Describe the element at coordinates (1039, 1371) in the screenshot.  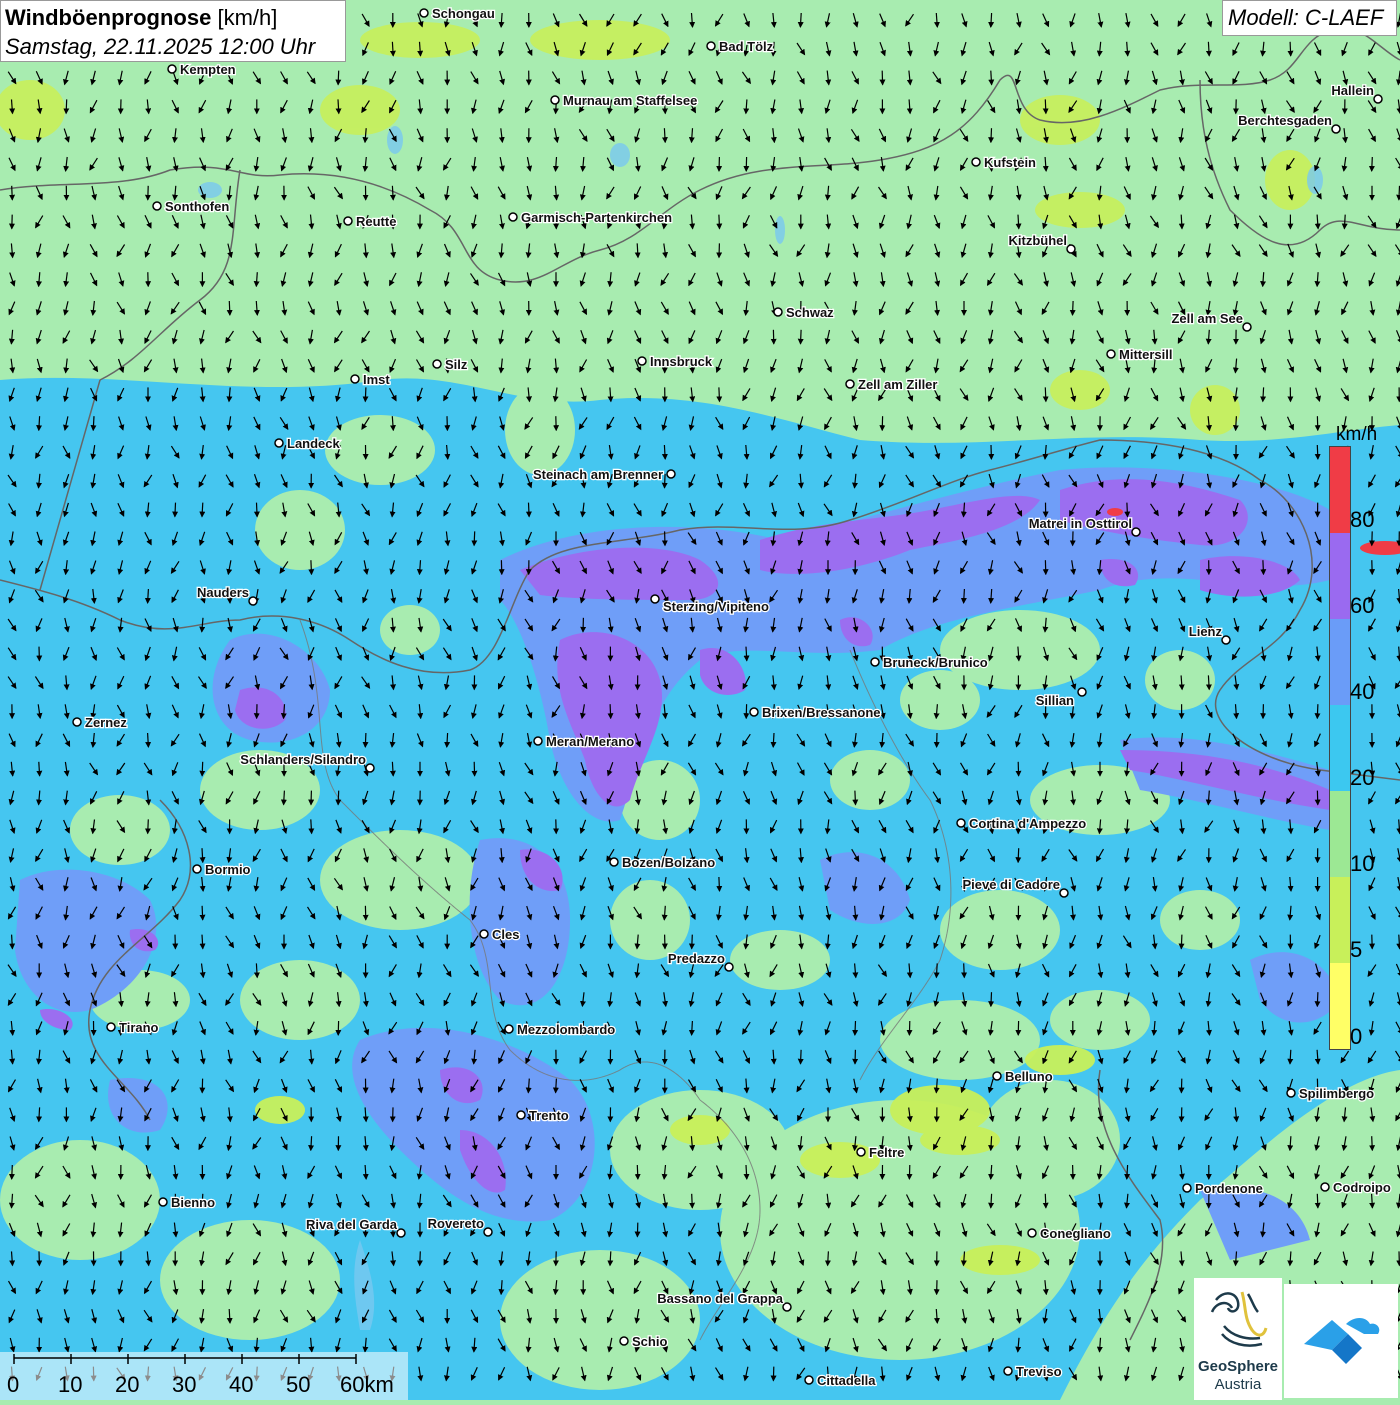
I see `city-label: Treviso` at that location.